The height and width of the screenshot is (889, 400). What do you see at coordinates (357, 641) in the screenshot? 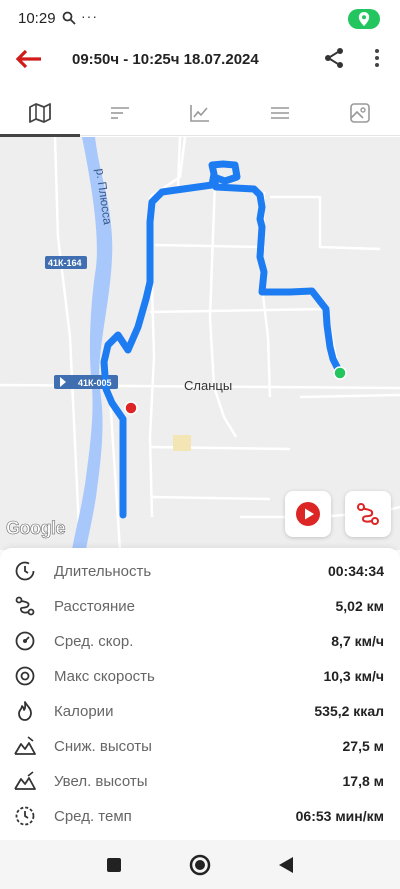
I see `stat-value: 8,7 км/ч` at bounding box center [357, 641].